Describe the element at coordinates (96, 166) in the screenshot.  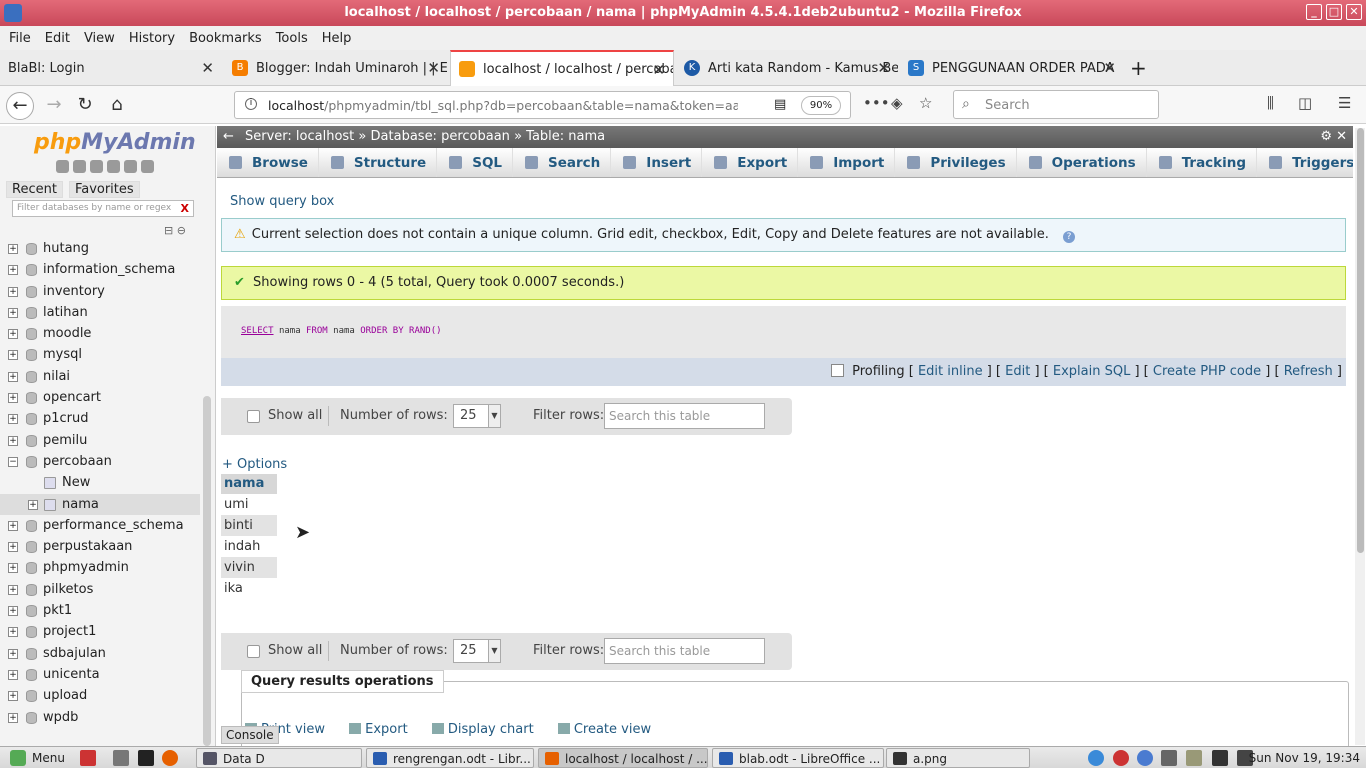
I see `query-window-icon` at that location.